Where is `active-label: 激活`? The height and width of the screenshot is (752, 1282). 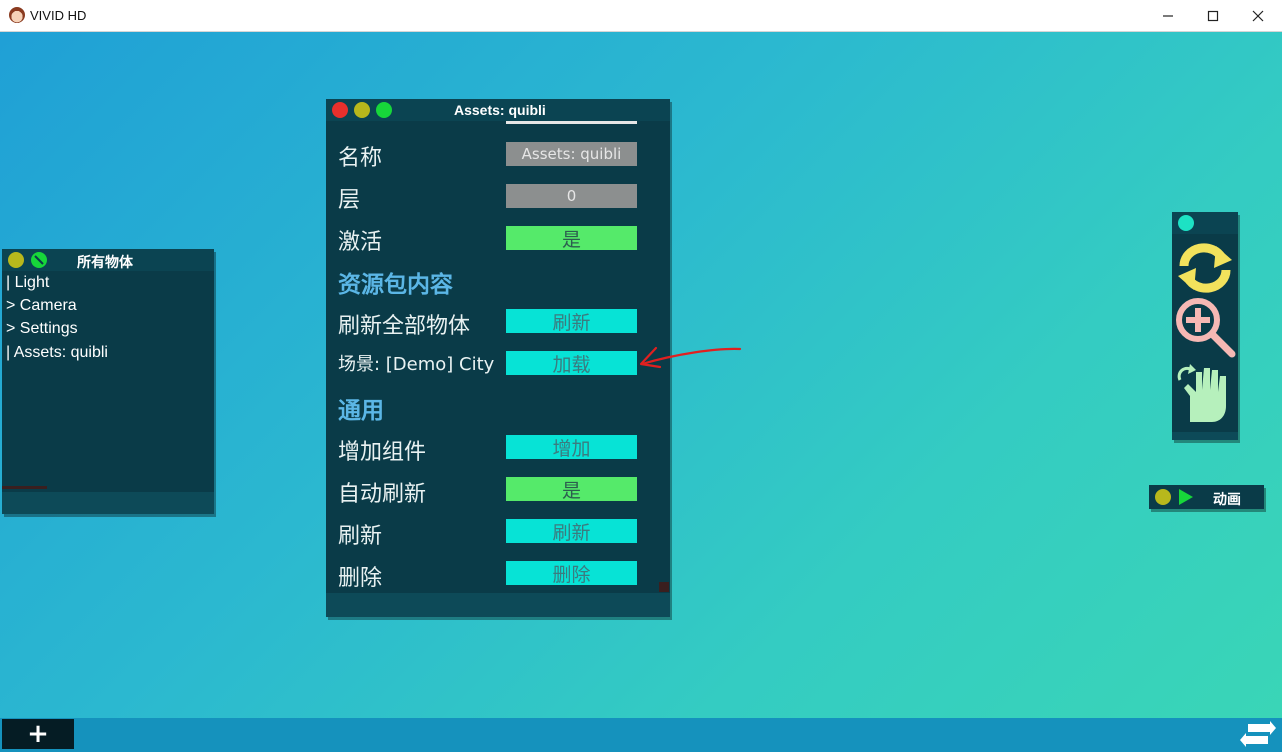
active-label: 激活 is located at coordinates (360, 242).